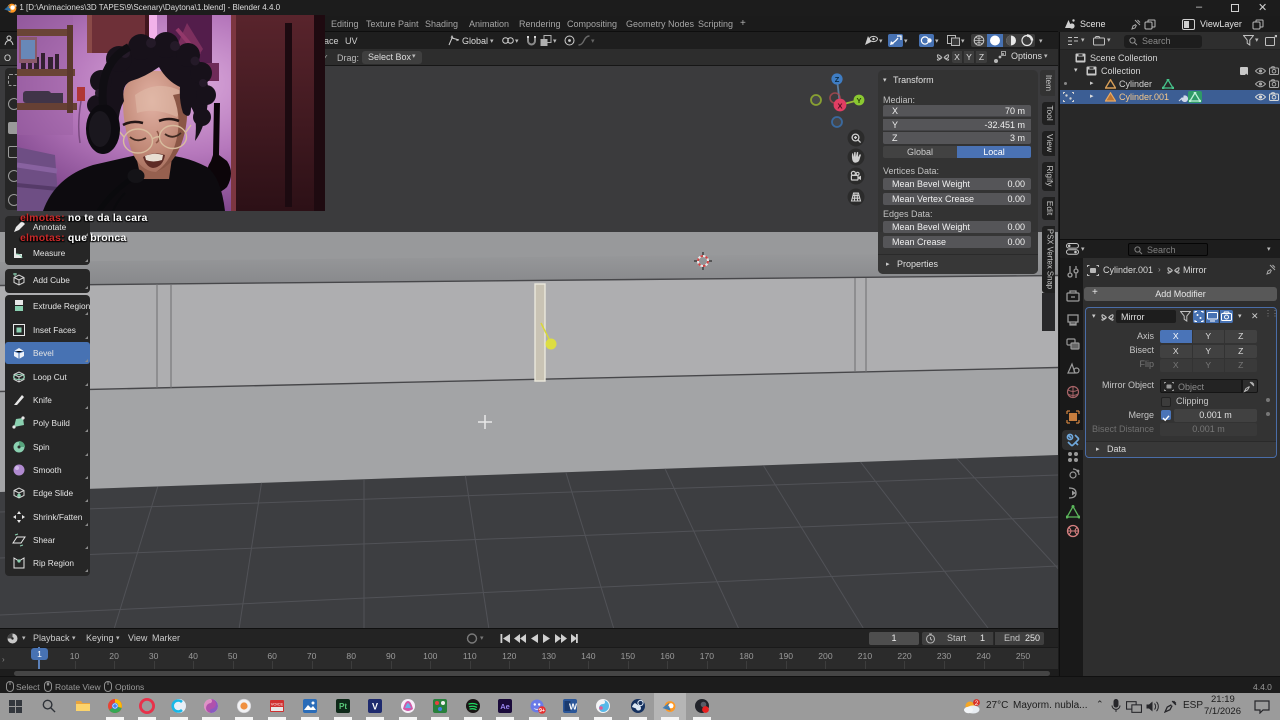  What do you see at coordinates (375, 707) in the screenshot?
I see `svg-text: V` at bounding box center [375, 707].